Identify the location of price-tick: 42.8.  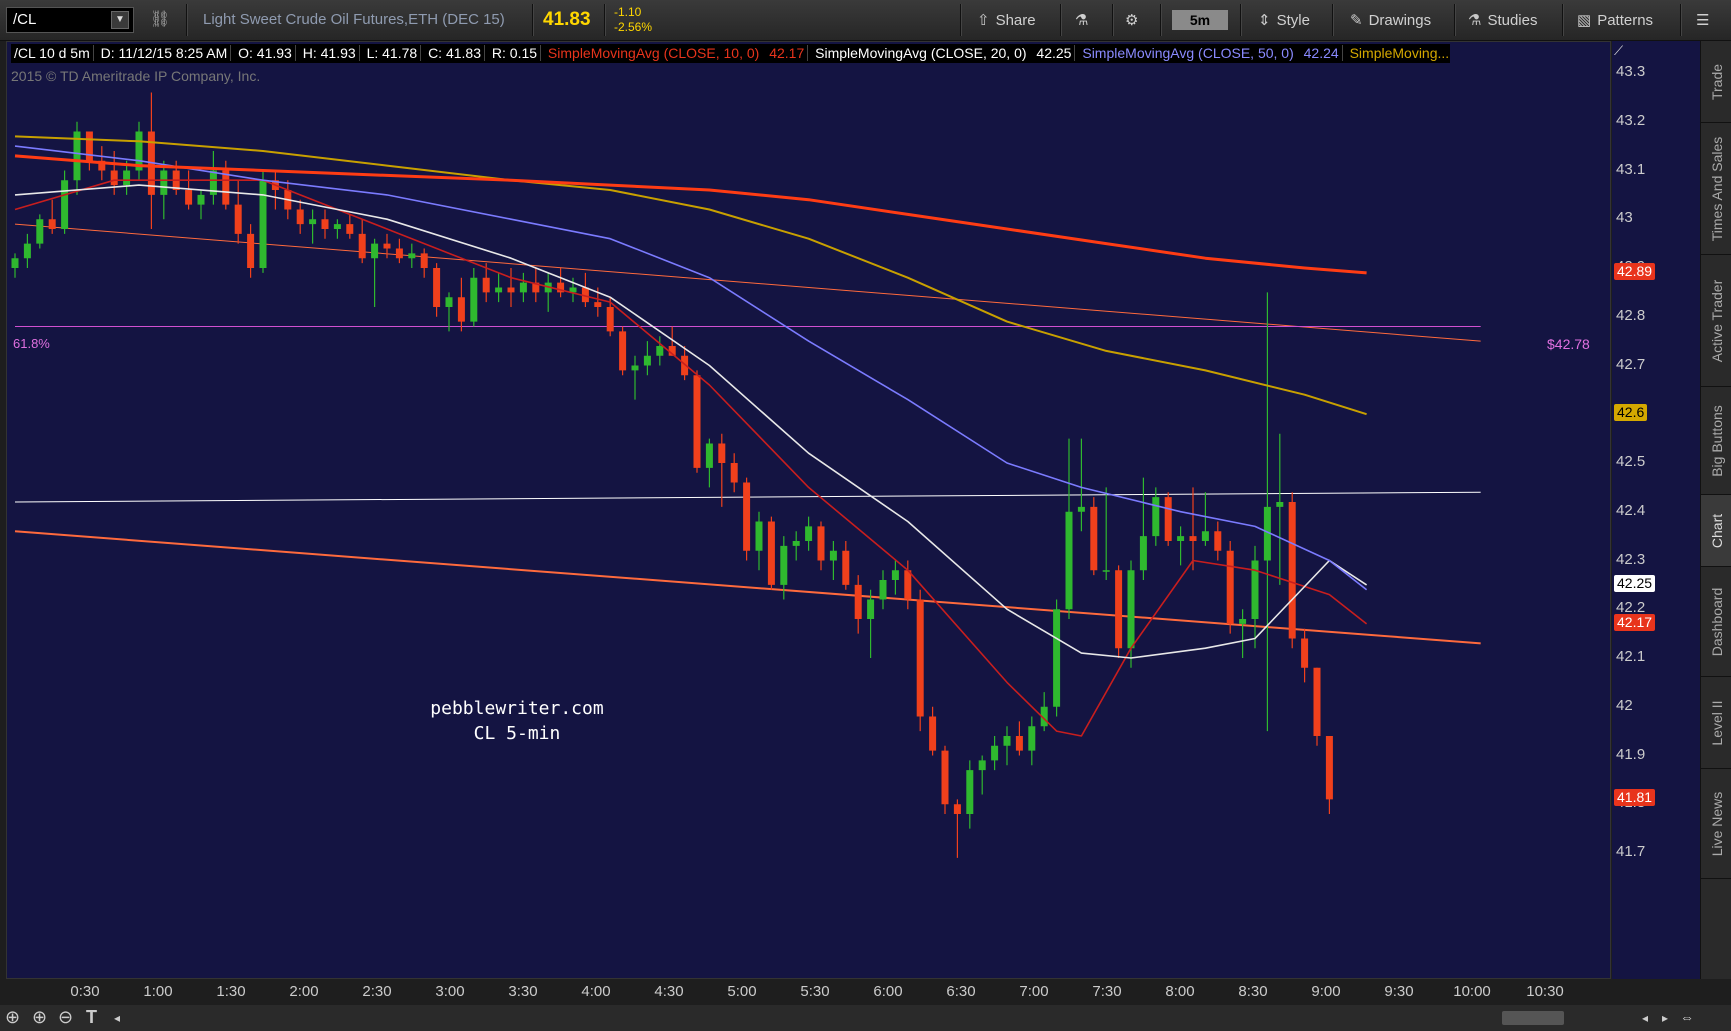
(1631, 315).